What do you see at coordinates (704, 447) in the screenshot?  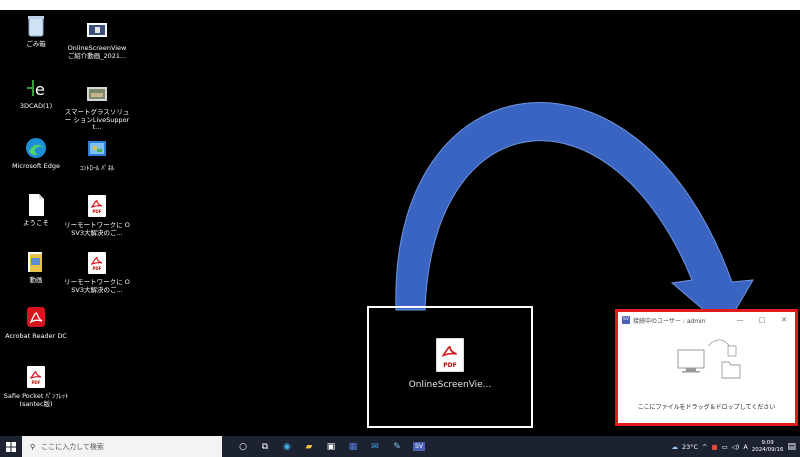 I see `show-hidden-icons-icon: ^` at bounding box center [704, 447].